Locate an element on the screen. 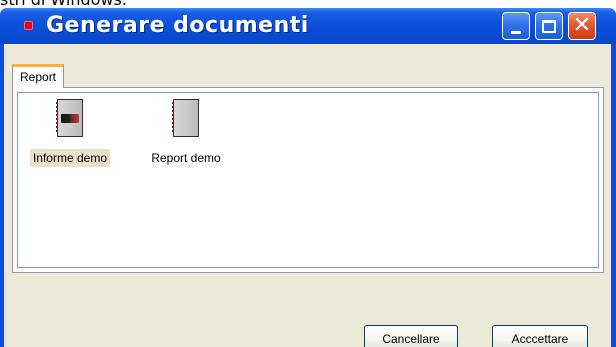 Image resolution: width=616 pixels, height=347 pixels. minimize-icon is located at coordinates (516, 32).